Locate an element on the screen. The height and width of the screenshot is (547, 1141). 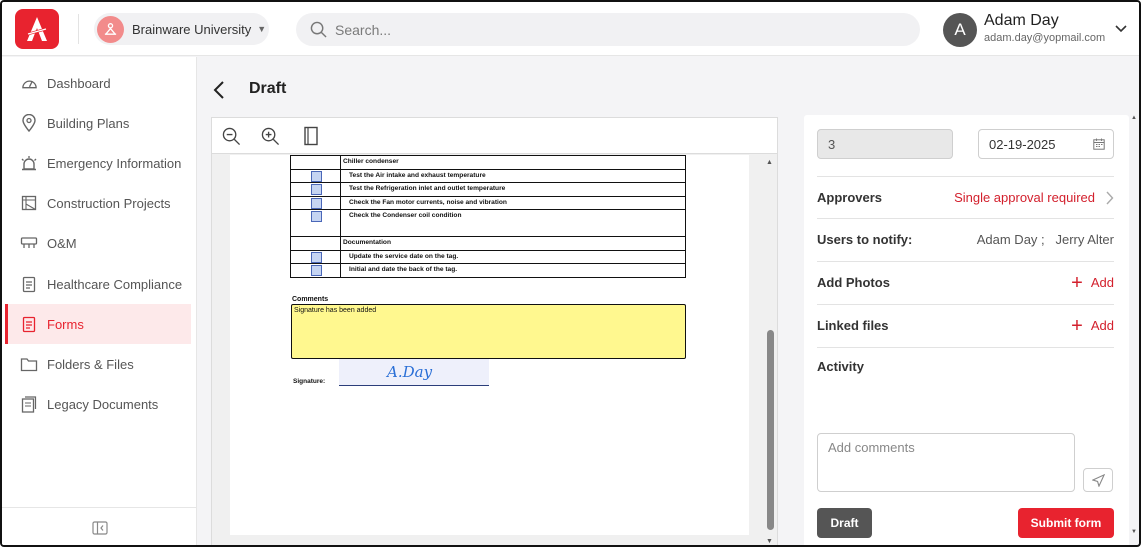
users-to-notify-row: Users to notify: Adam Day ; Jerry Alter is located at coordinates (965, 239).